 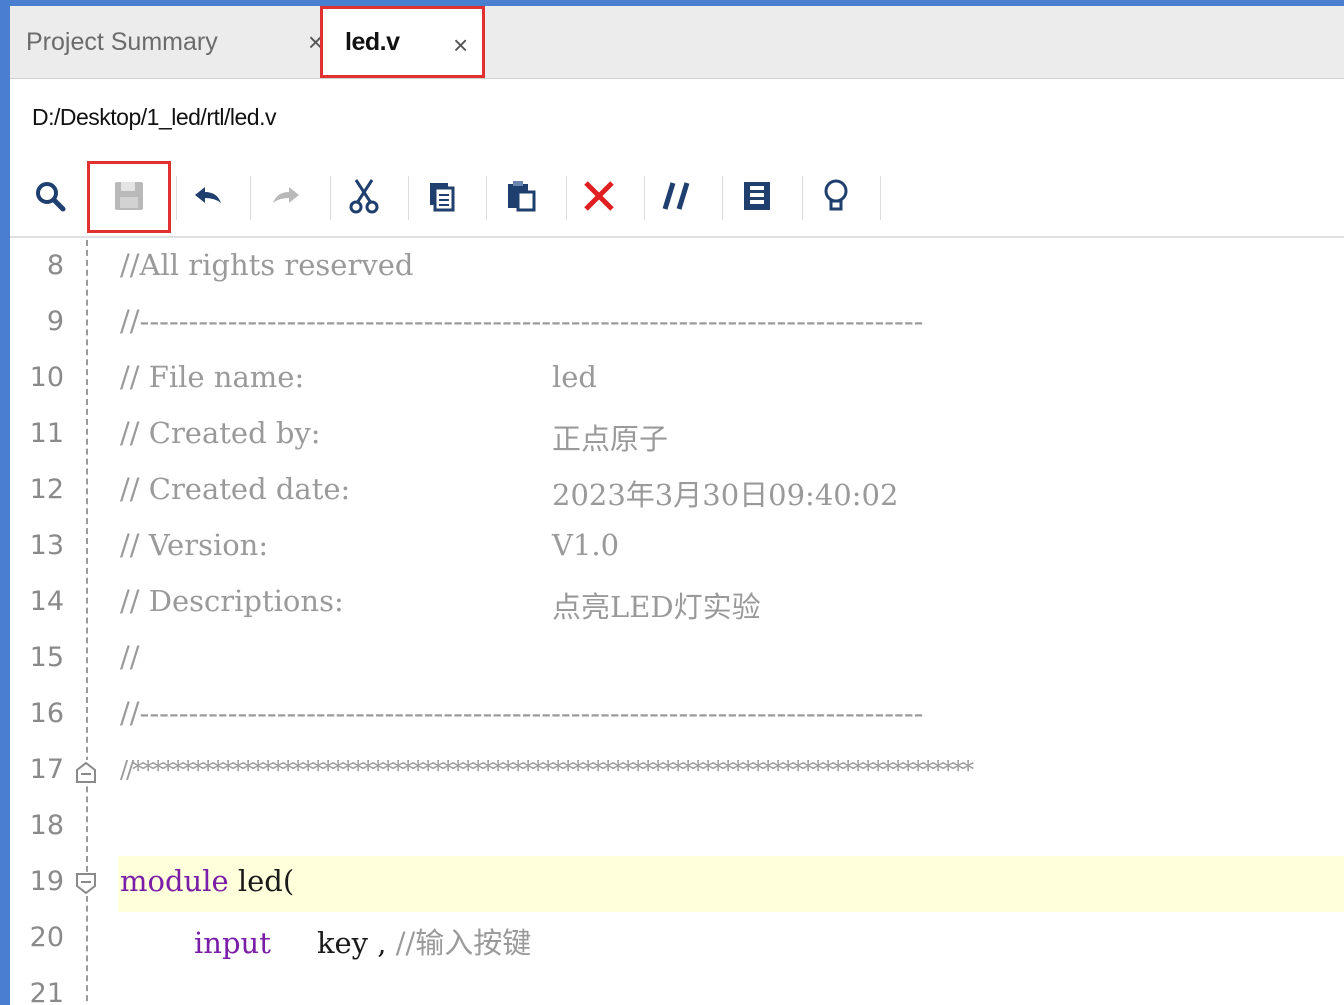 What do you see at coordinates (402, 42) in the screenshot?
I see `tab-led-v: led.v ×` at bounding box center [402, 42].